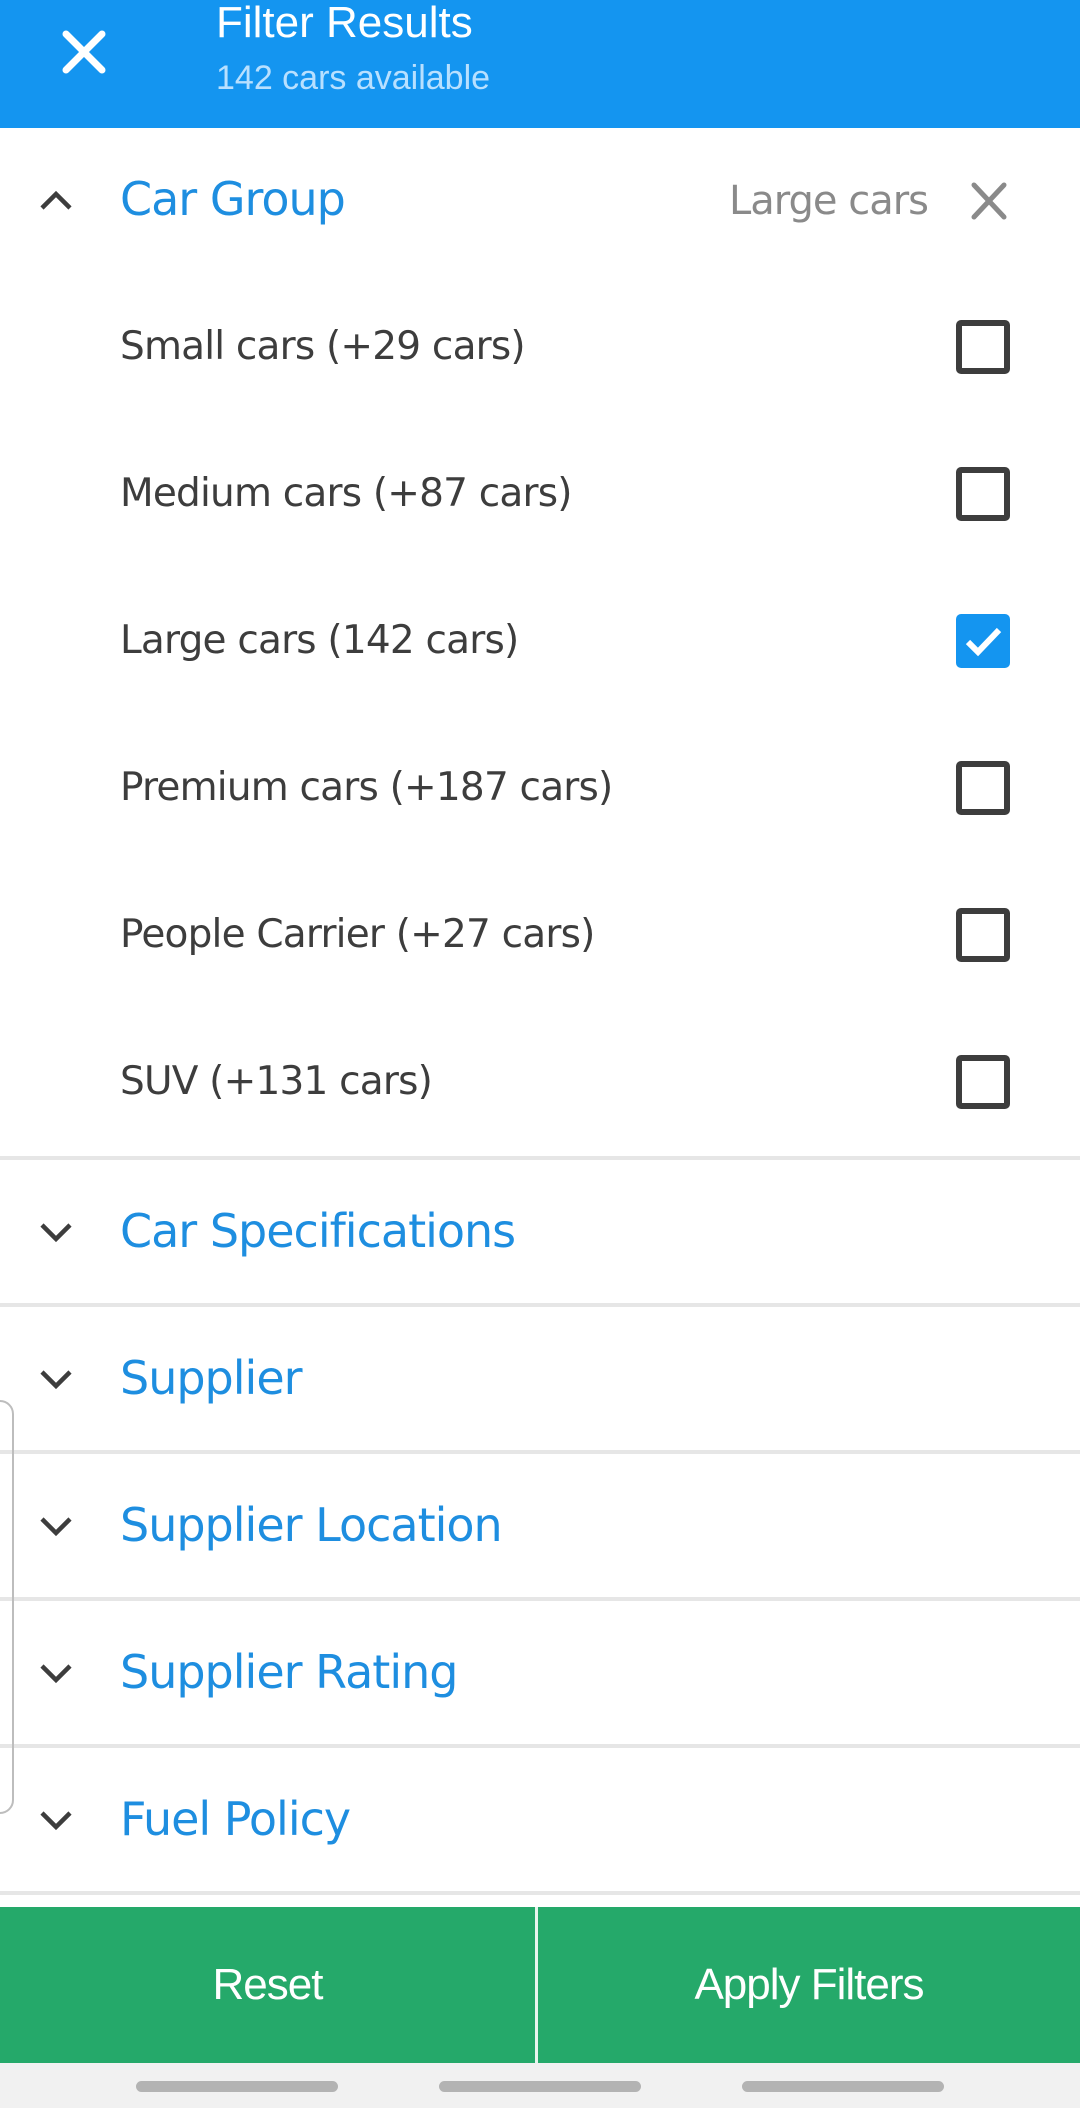 The width and height of the screenshot is (1080, 2108). I want to click on page-title: Filter Results, so click(344, 23).